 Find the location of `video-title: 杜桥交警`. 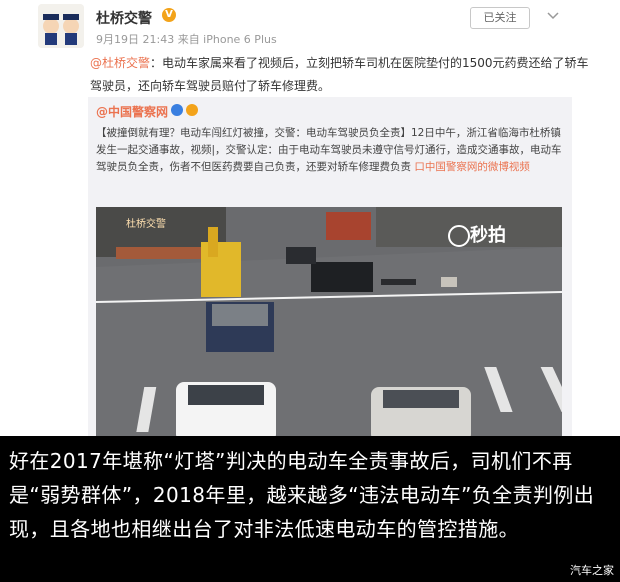

video-title: 杜桥交警 is located at coordinates (146, 224).